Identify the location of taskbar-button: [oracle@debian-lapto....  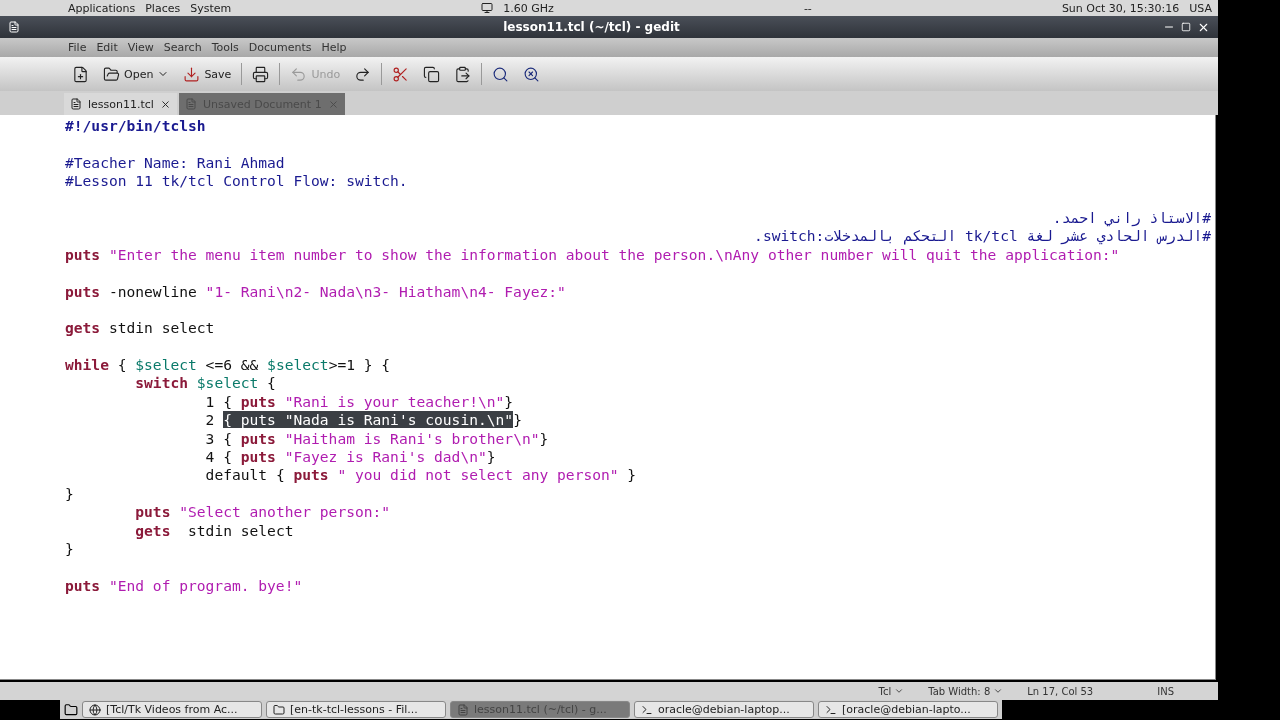
(908, 709).